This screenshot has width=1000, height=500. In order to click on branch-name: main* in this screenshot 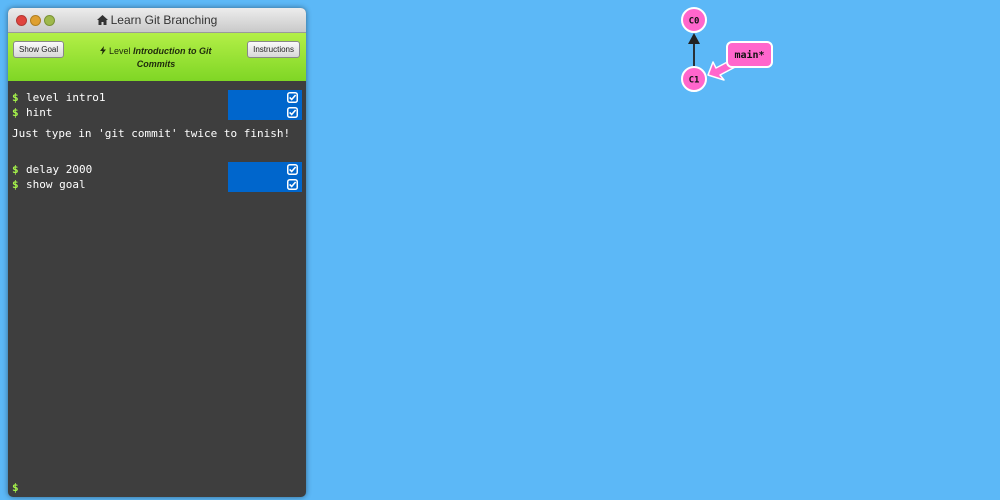, I will do `click(749, 55)`.